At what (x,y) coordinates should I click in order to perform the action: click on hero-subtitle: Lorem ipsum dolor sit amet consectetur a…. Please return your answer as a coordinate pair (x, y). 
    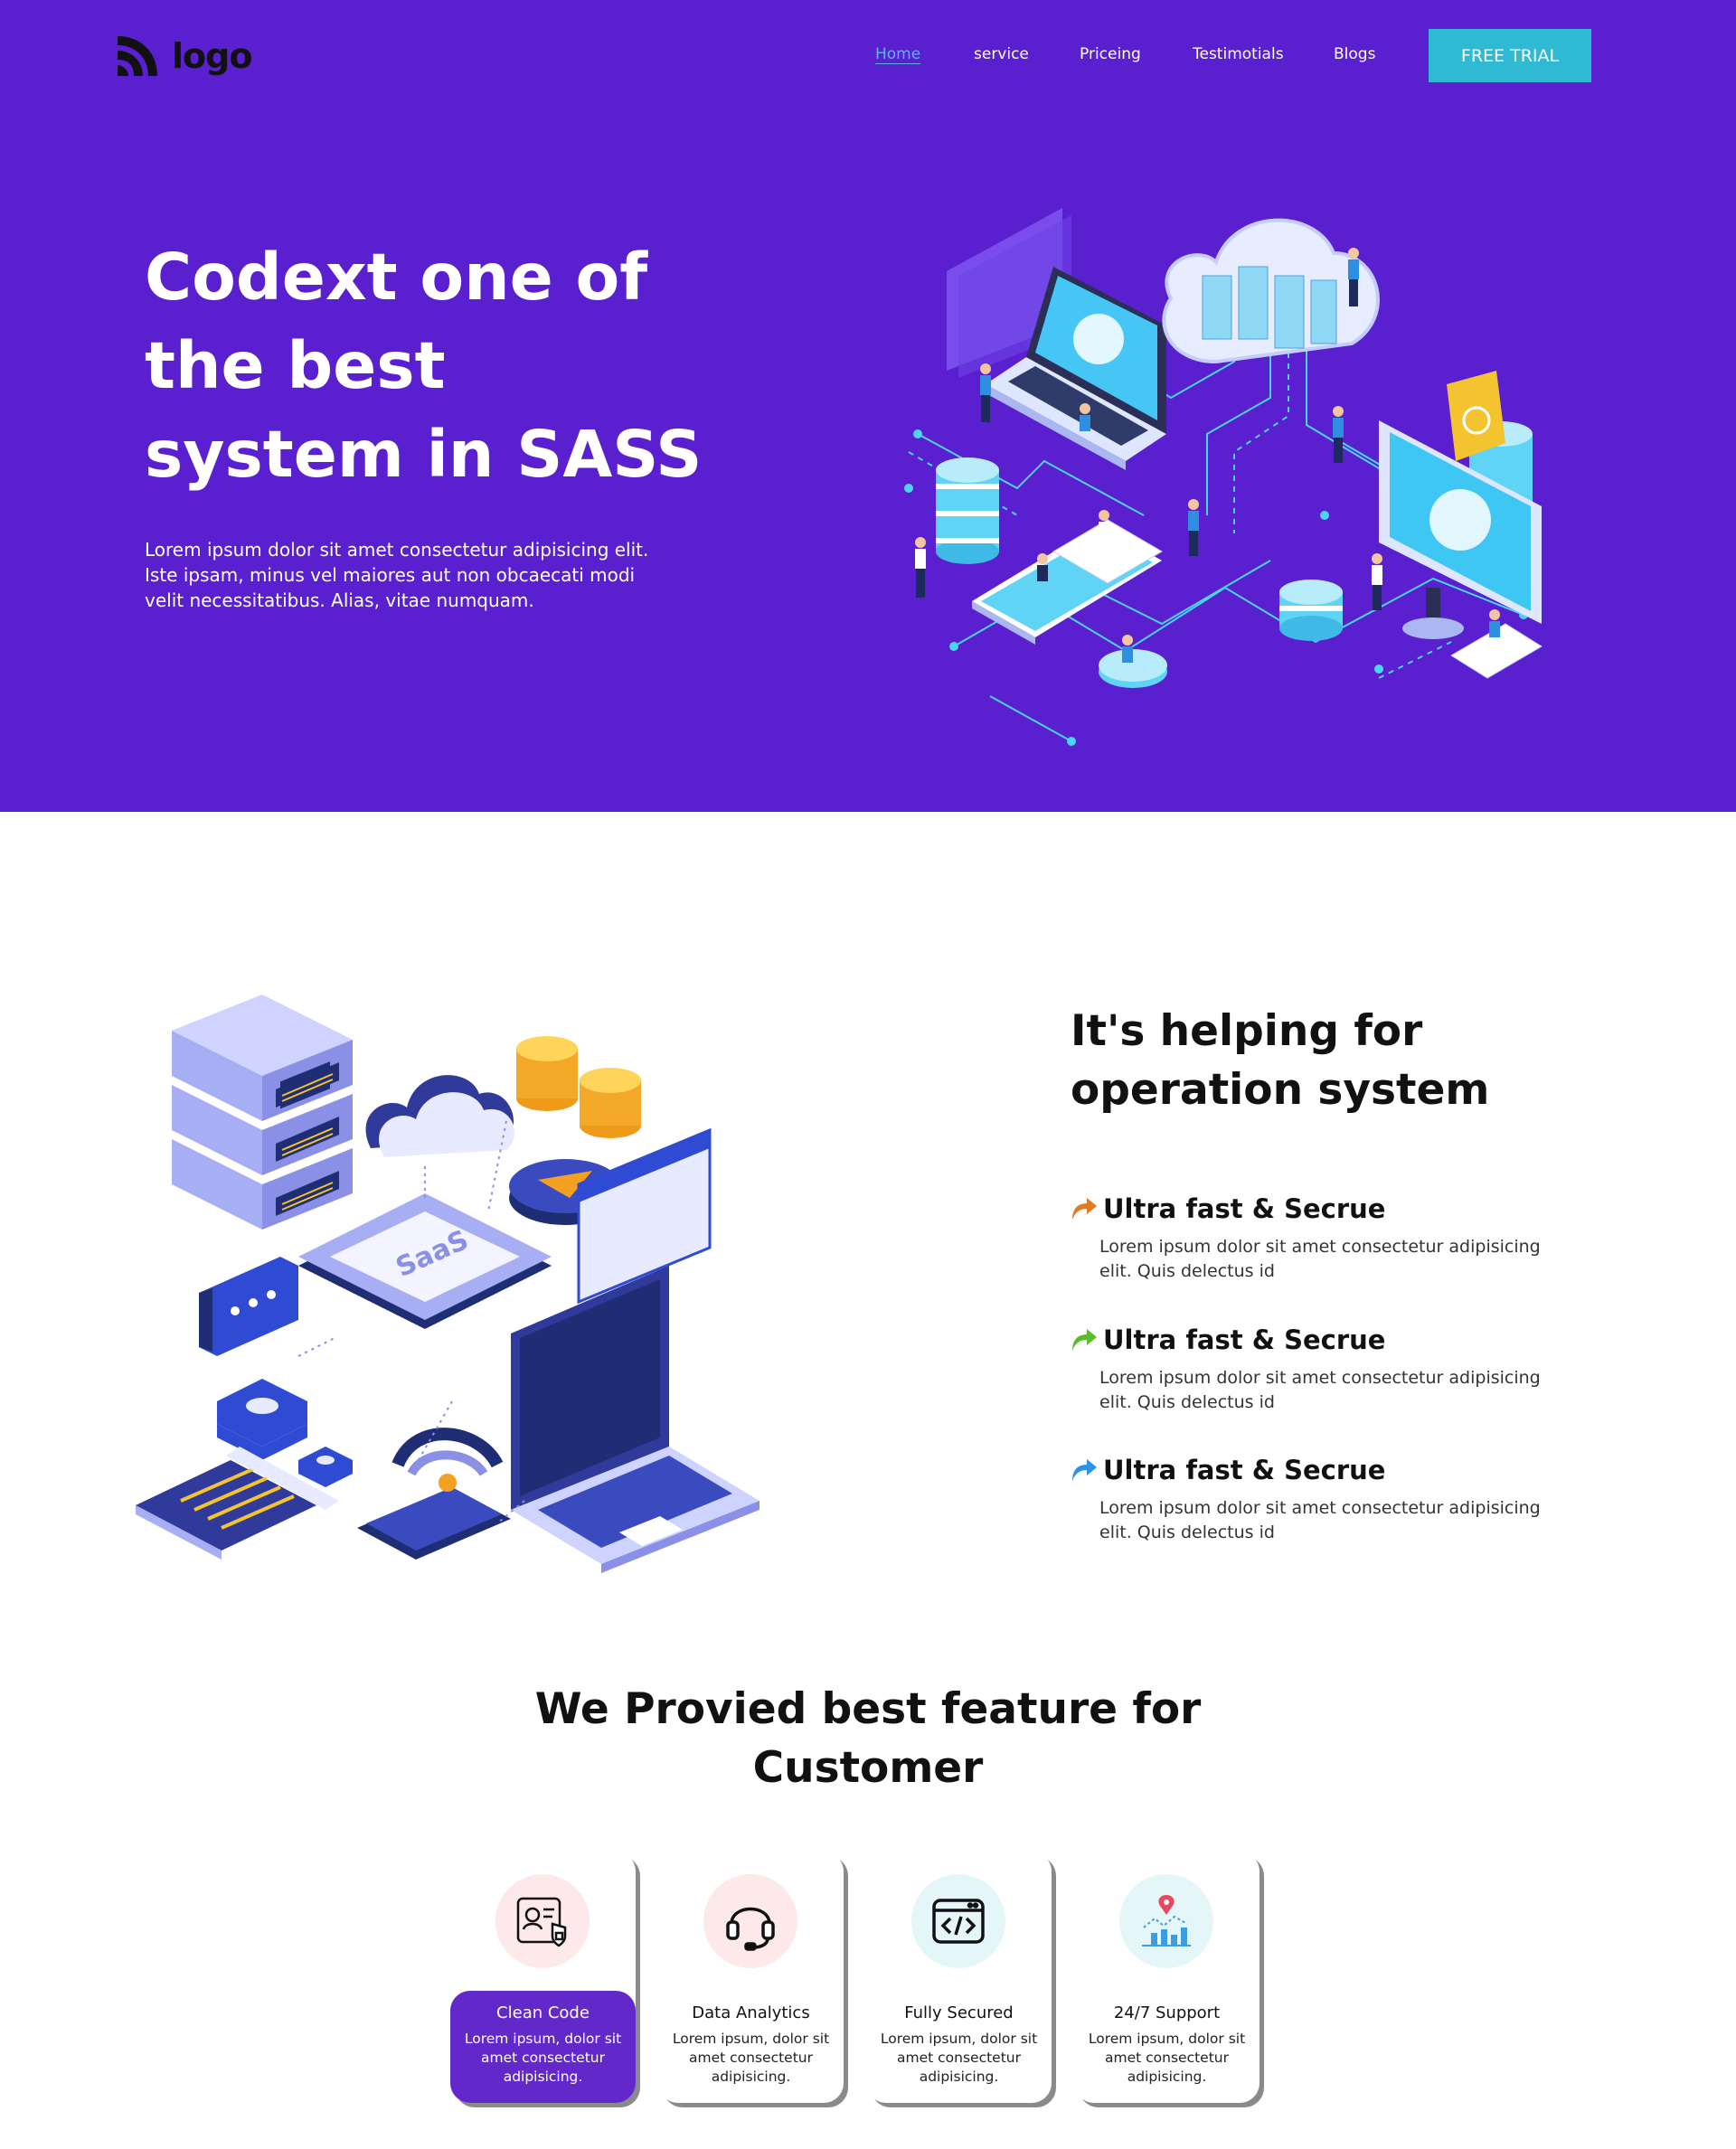
    Looking at the image, I should click on (397, 575).